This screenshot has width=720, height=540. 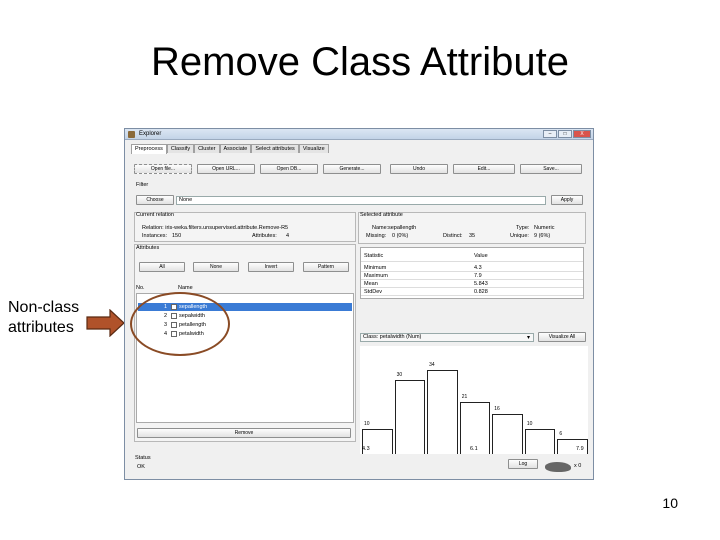 What do you see at coordinates (155, 215) in the screenshot?
I see `current-relation-label: Current relation` at bounding box center [155, 215].